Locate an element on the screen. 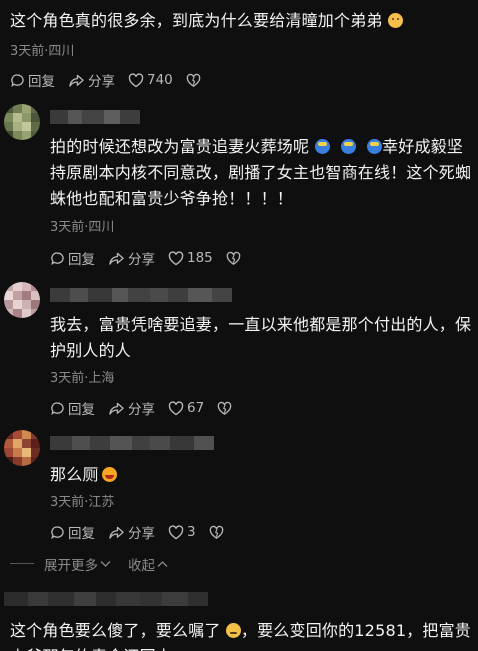  top-comment-actions: 回复 分享 740 is located at coordinates (113, 80).